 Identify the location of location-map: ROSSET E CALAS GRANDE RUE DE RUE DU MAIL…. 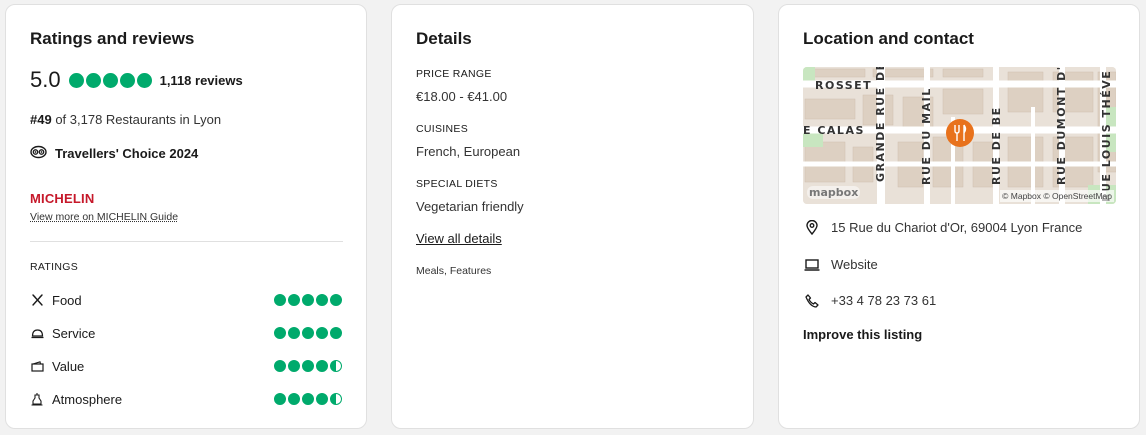
(959, 135).